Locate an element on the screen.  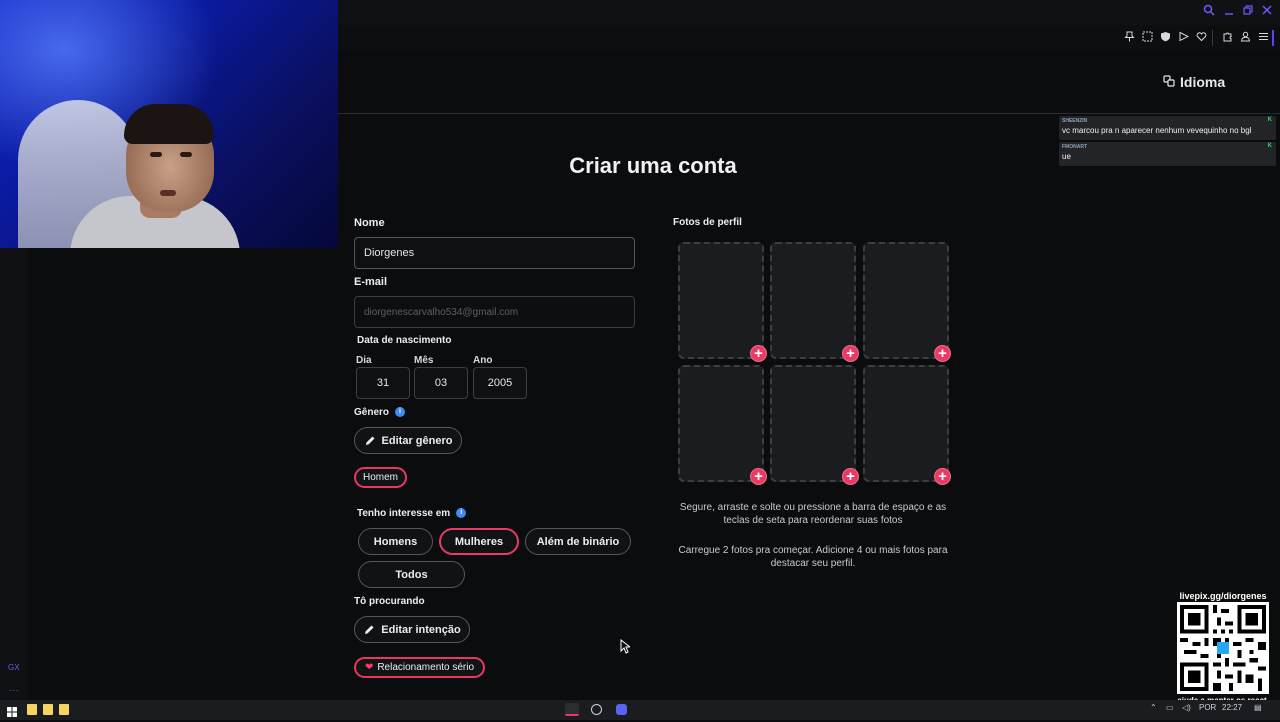
interest-label-row: Tenho interesse em i is located at coordinates (412, 513).